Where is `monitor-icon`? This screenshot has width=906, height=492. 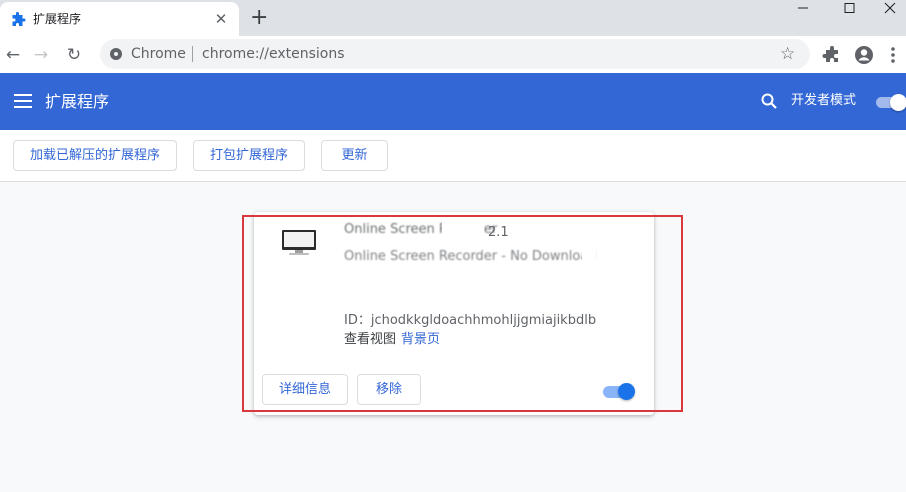 monitor-icon is located at coordinates (299, 242).